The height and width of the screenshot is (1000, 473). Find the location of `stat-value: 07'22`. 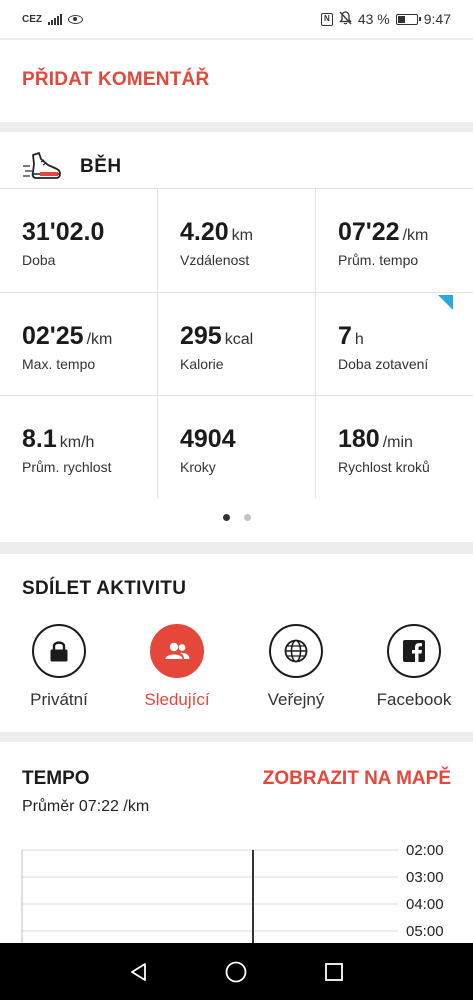

stat-value: 07'22 is located at coordinates (369, 232).